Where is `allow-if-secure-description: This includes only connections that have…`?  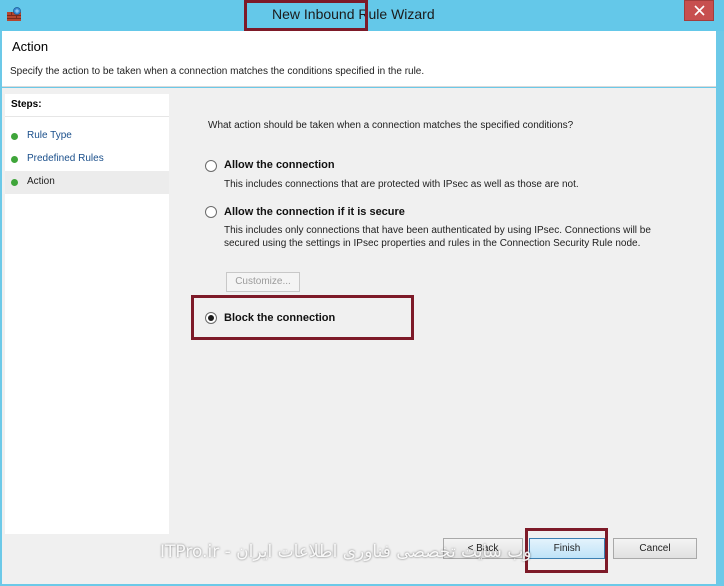
allow-if-secure-description: This includes only connections that have… is located at coordinates (437, 237).